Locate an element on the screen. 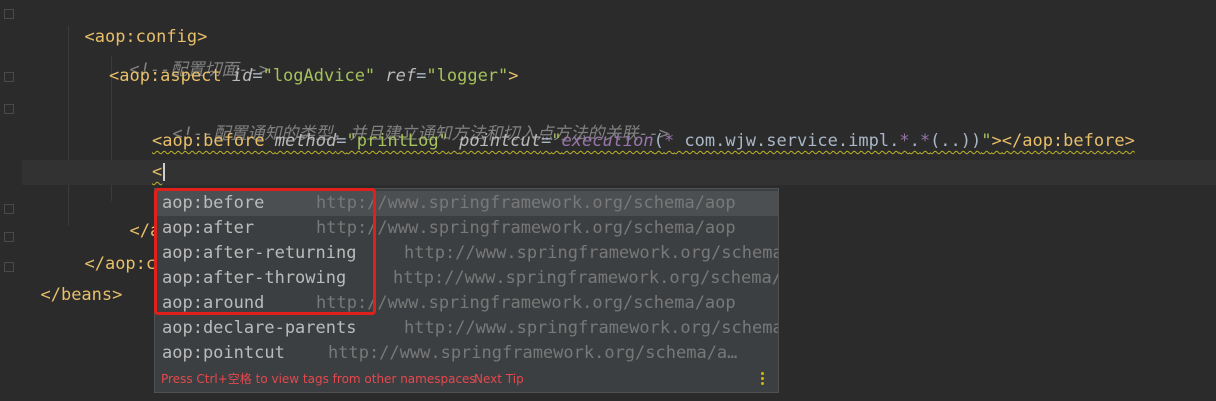  xml-attr-value: "logAdvice" is located at coordinates (319, 76).